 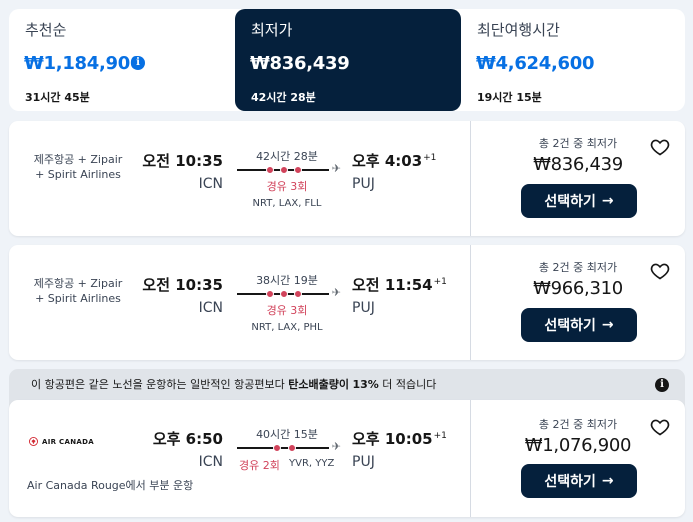 I want to click on arrival-time: 오후 4:03+1, so click(x=394, y=160).